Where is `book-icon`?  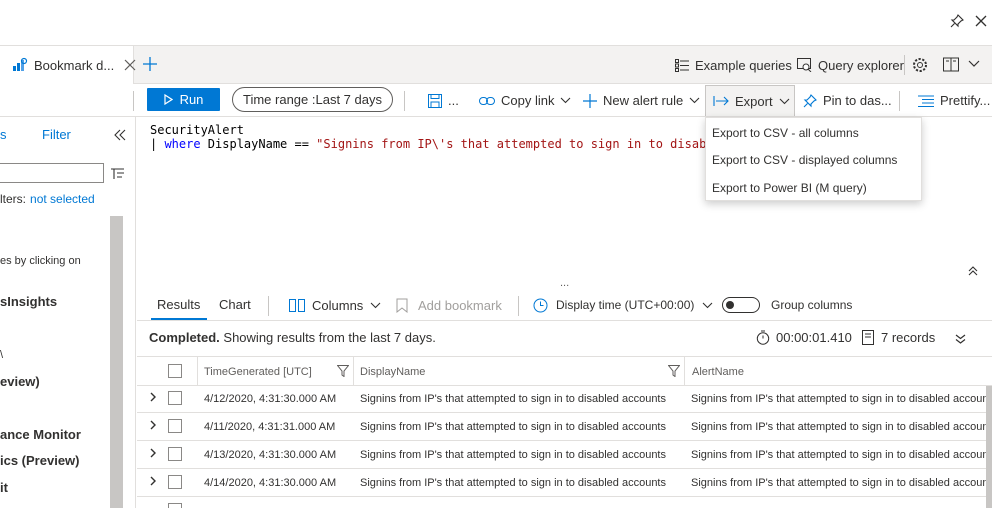 book-icon is located at coordinates (951, 64).